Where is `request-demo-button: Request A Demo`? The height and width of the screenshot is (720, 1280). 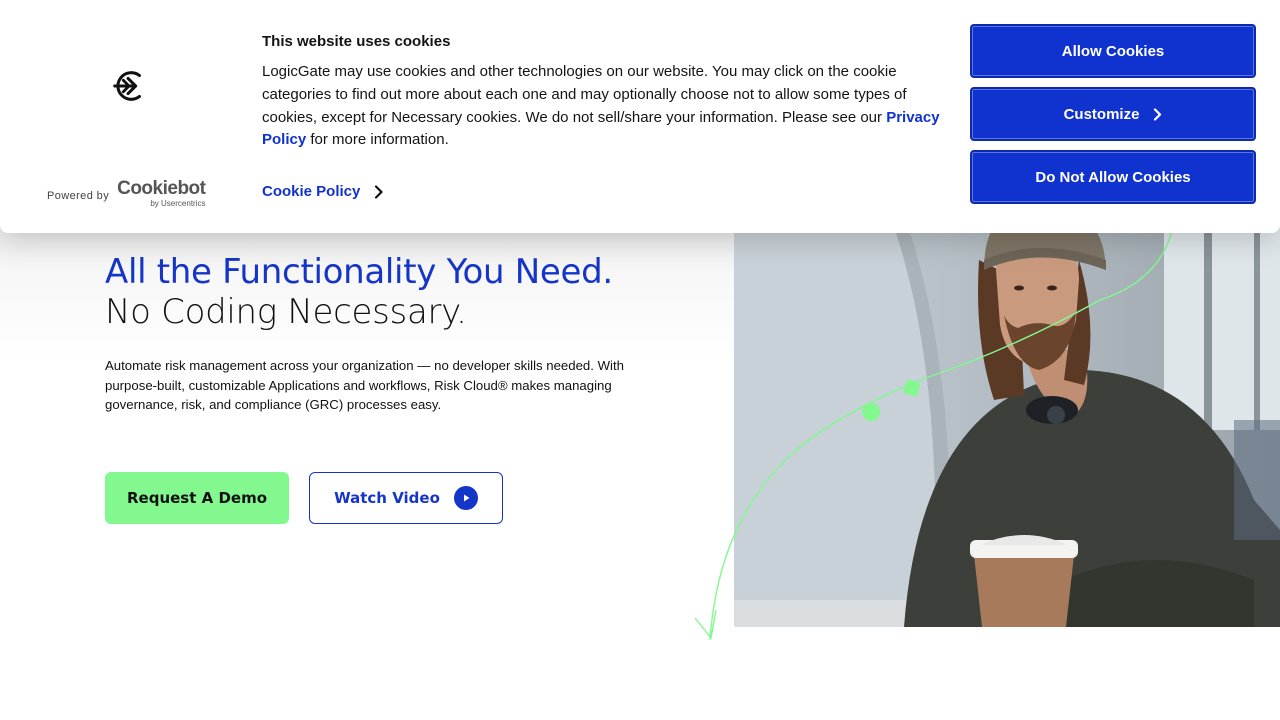 request-demo-button: Request A Demo is located at coordinates (197, 498).